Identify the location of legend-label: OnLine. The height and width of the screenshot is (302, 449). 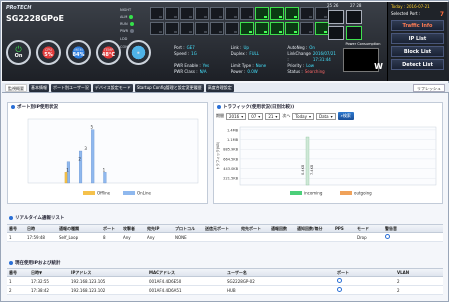
(144, 193).